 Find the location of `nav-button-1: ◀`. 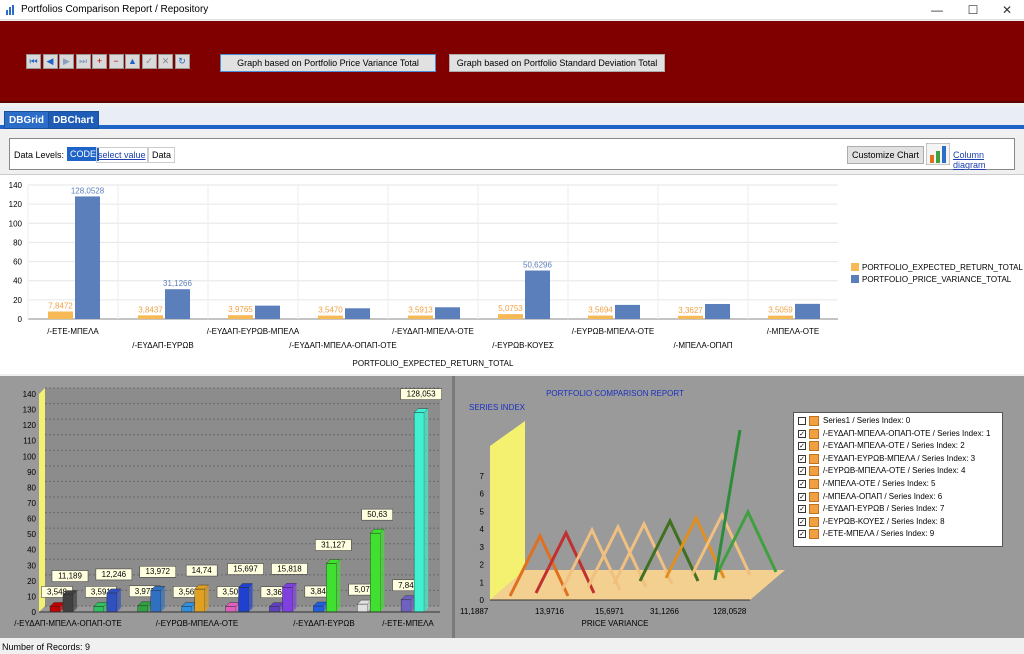

nav-button-1: ◀ is located at coordinates (50, 61).